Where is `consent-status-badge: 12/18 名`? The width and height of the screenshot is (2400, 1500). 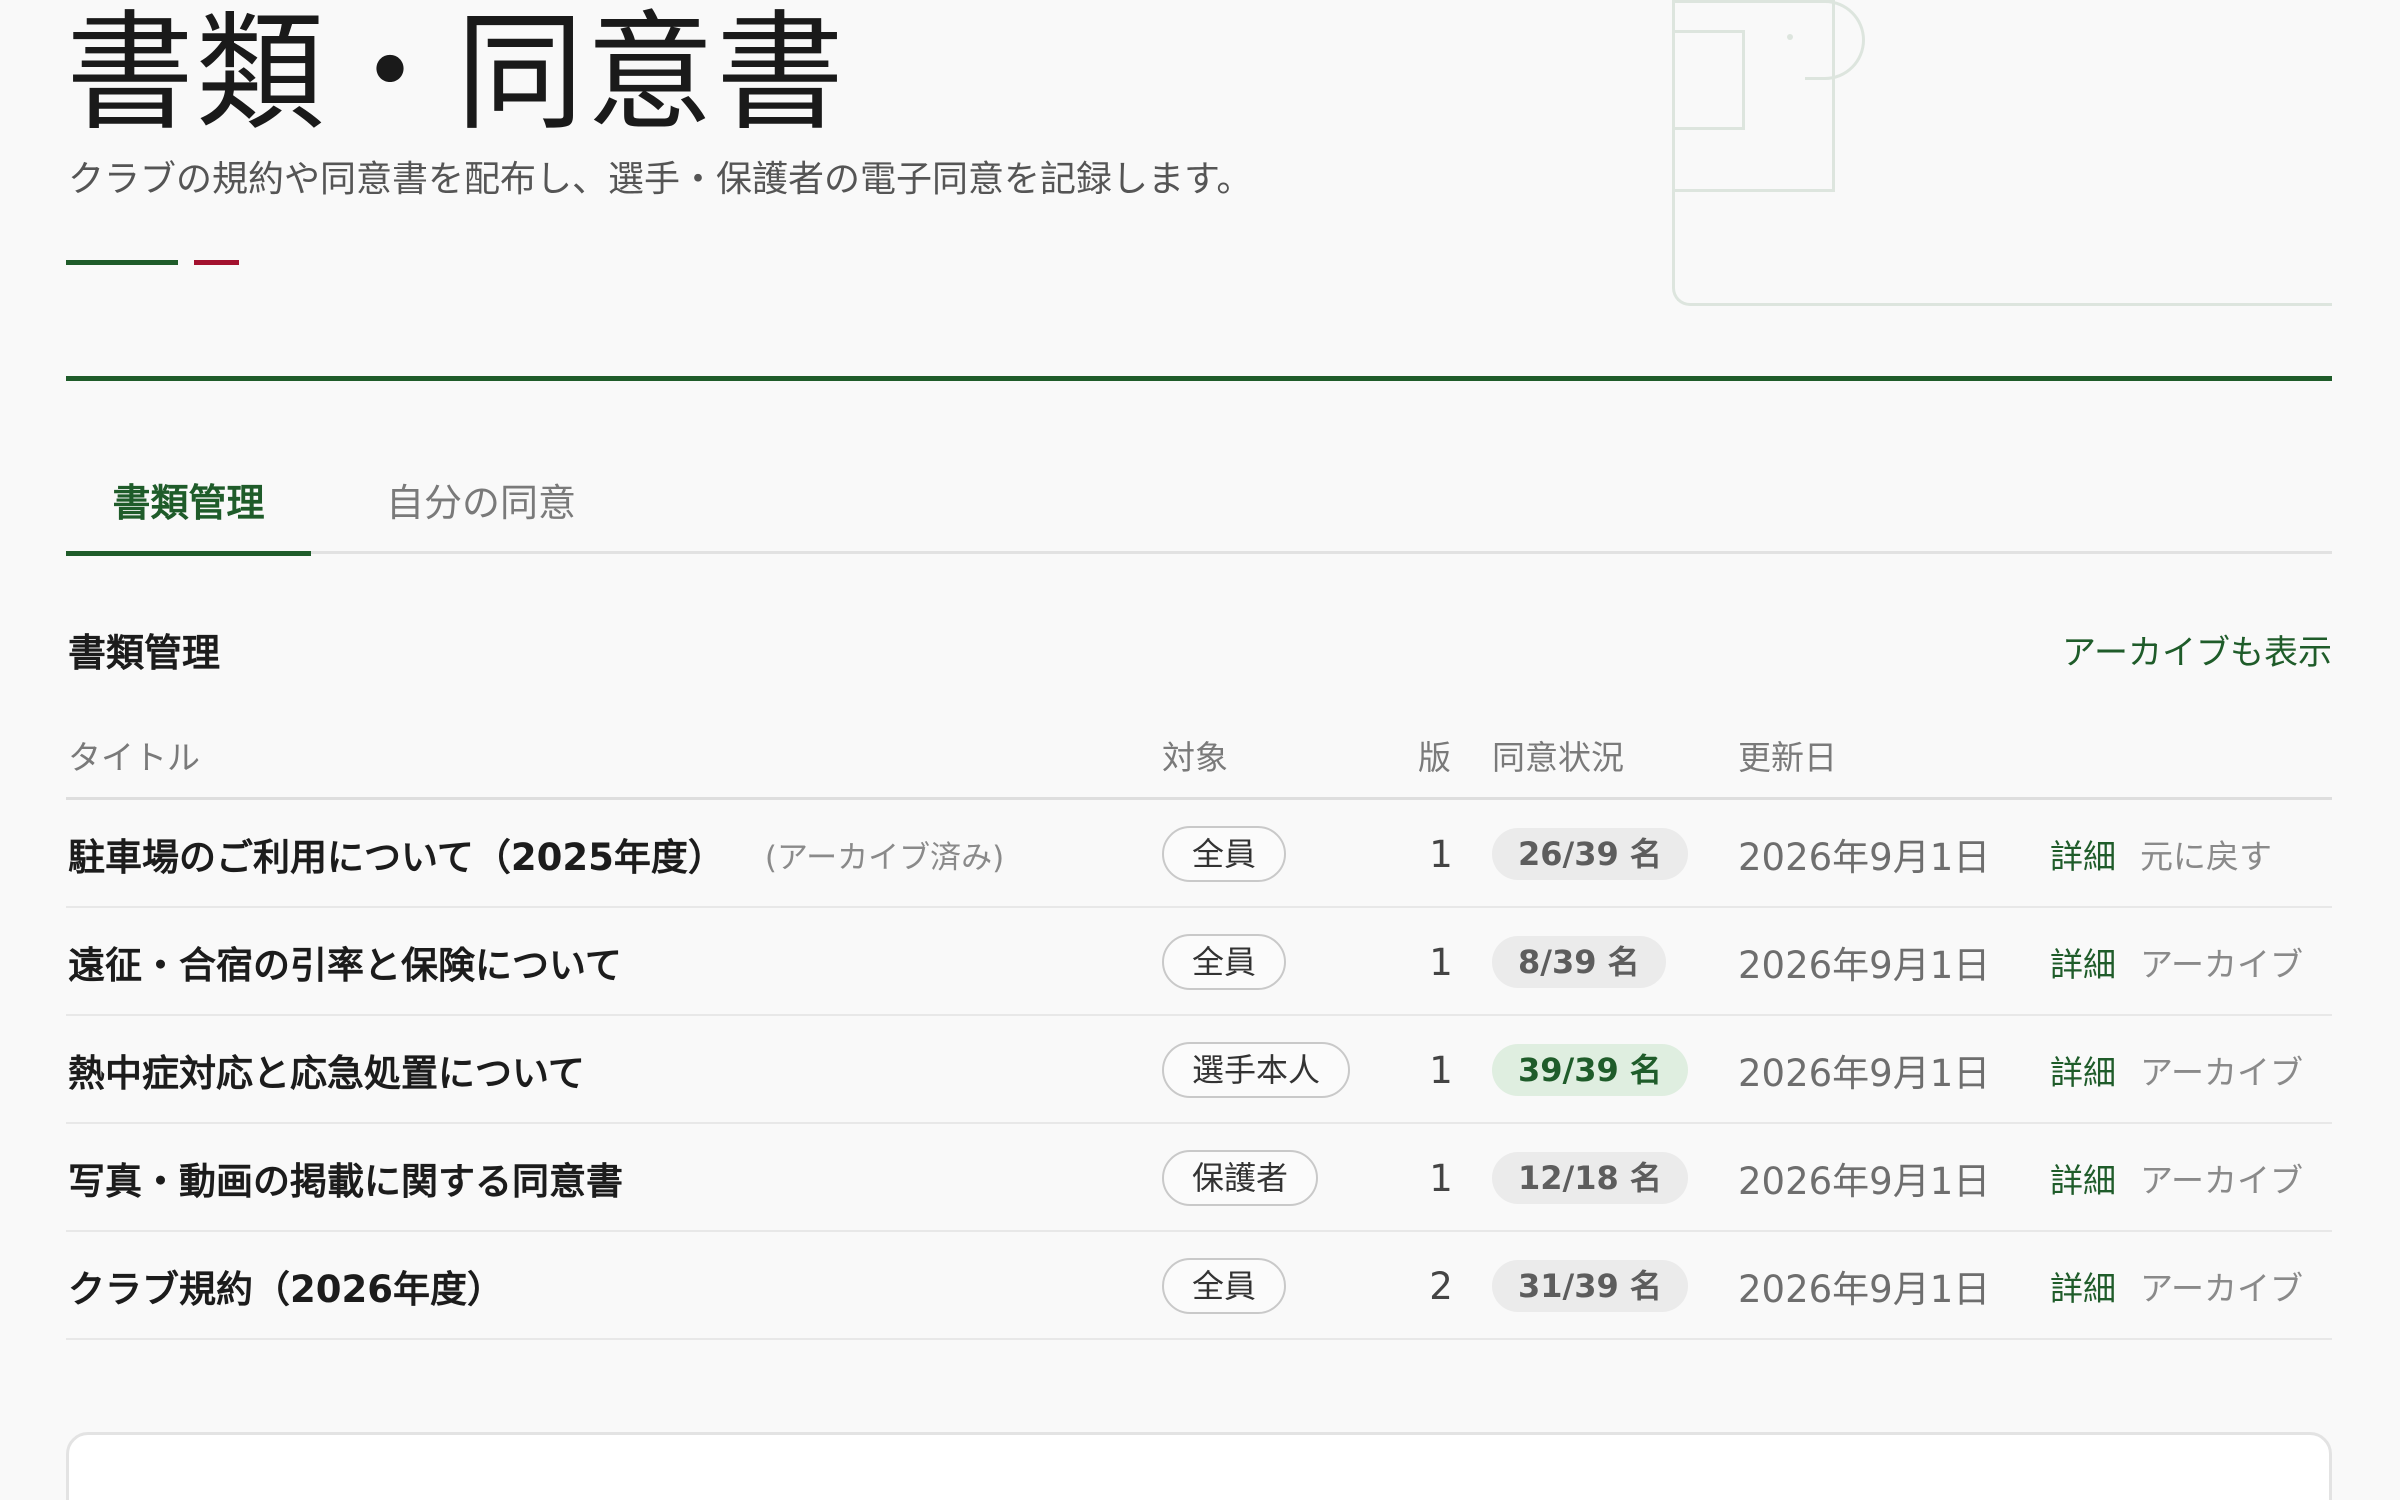
consent-status-badge: 12/18 名 is located at coordinates (1590, 1178).